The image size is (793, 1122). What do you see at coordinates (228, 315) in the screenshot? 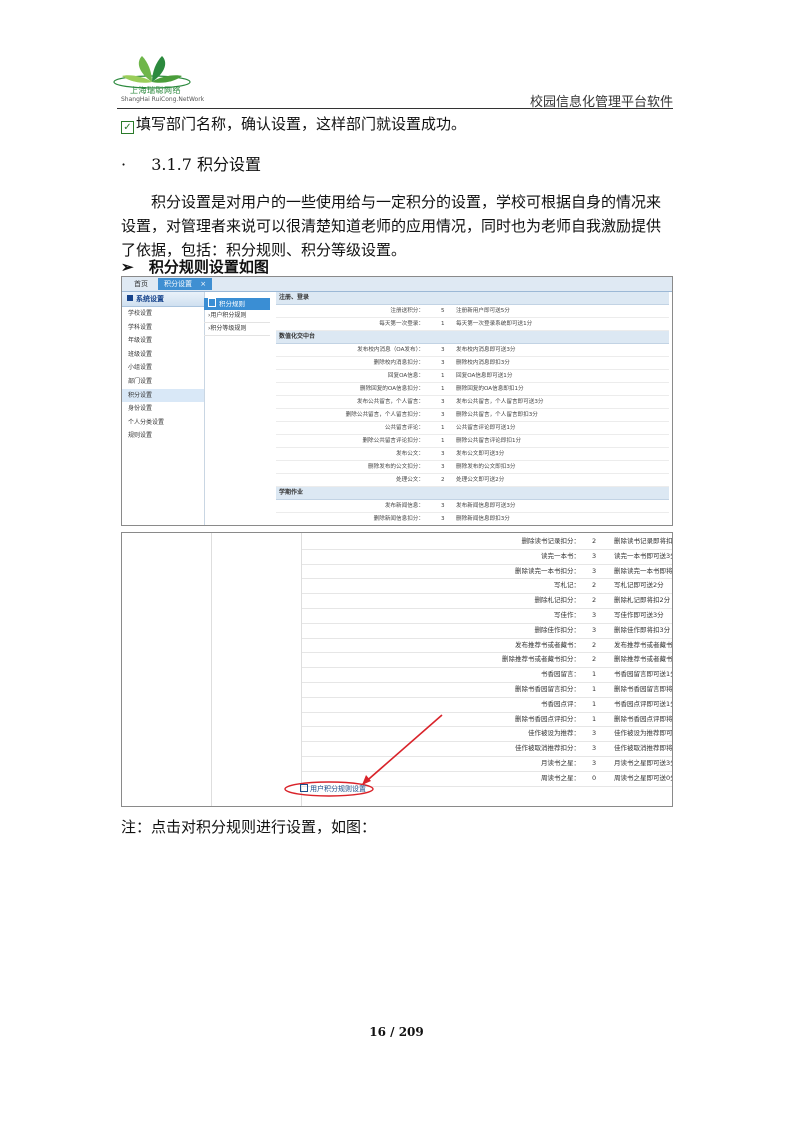
I see `menu-item-label: 用户积分规则` at bounding box center [228, 315].